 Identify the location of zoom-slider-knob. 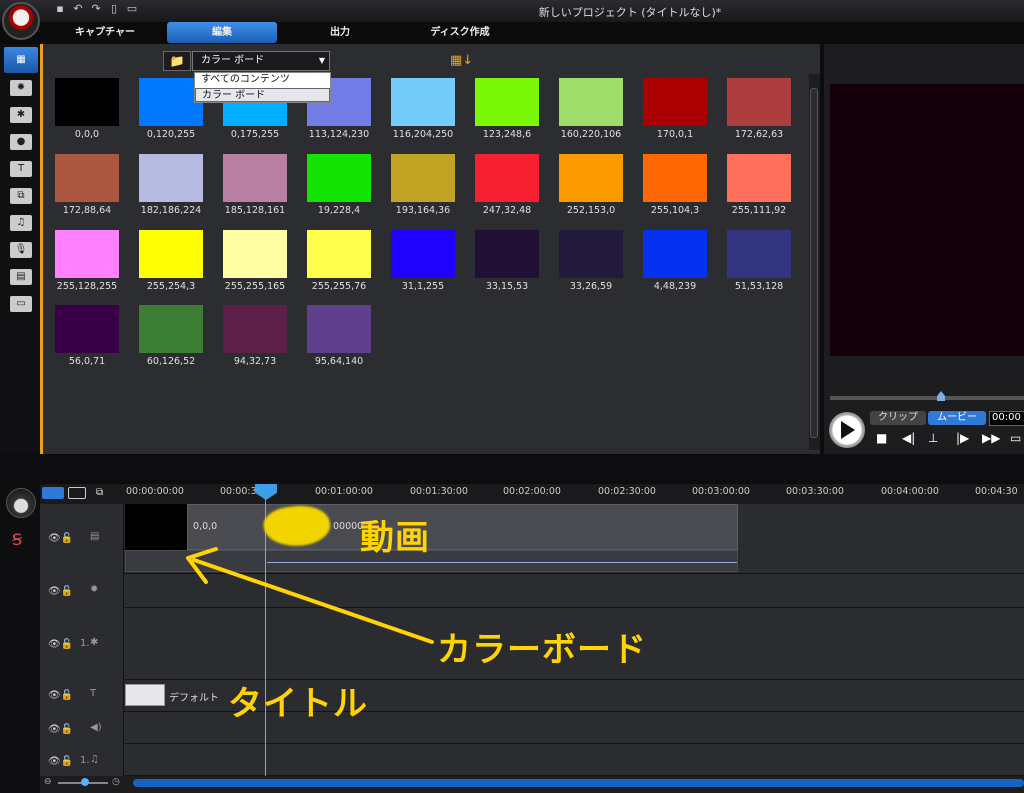
(85, 782).